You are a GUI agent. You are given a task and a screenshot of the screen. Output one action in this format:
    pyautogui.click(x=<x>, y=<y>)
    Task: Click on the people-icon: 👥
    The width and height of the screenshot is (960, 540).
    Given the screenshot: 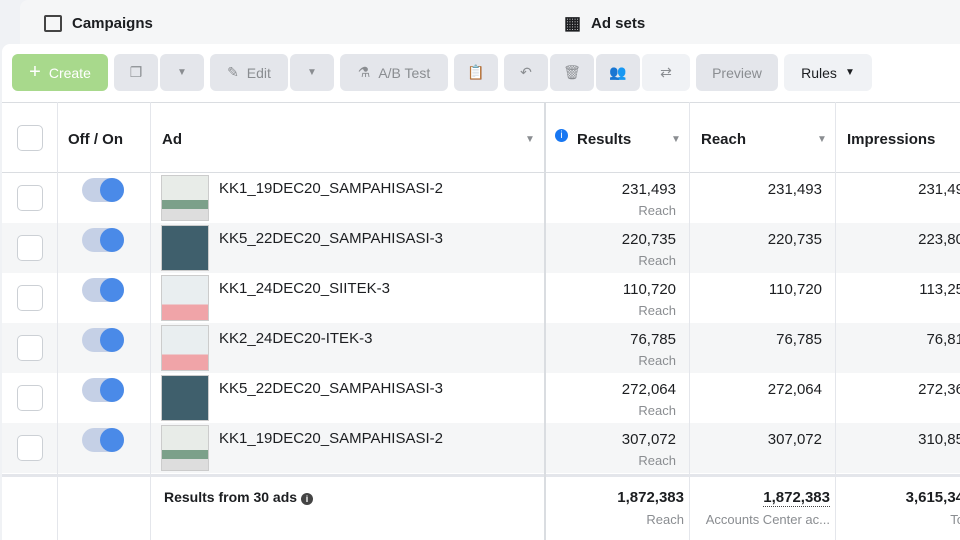 What is the action you would take?
    pyautogui.click(x=618, y=72)
    